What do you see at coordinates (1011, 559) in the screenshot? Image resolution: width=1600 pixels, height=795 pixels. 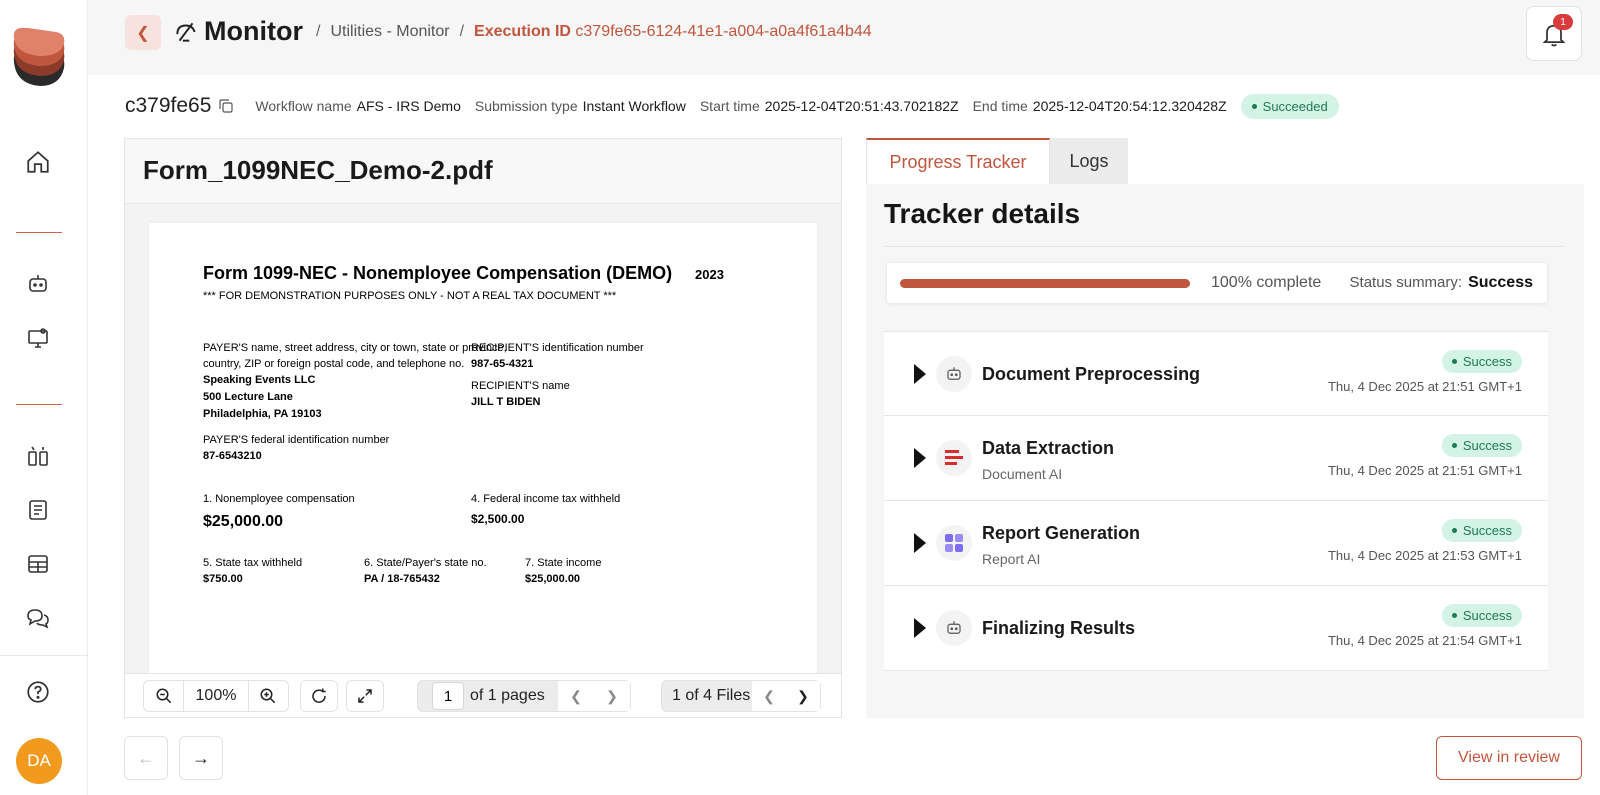 I see `step-subtitle: Report AI` at bounding box center [1011, 559].